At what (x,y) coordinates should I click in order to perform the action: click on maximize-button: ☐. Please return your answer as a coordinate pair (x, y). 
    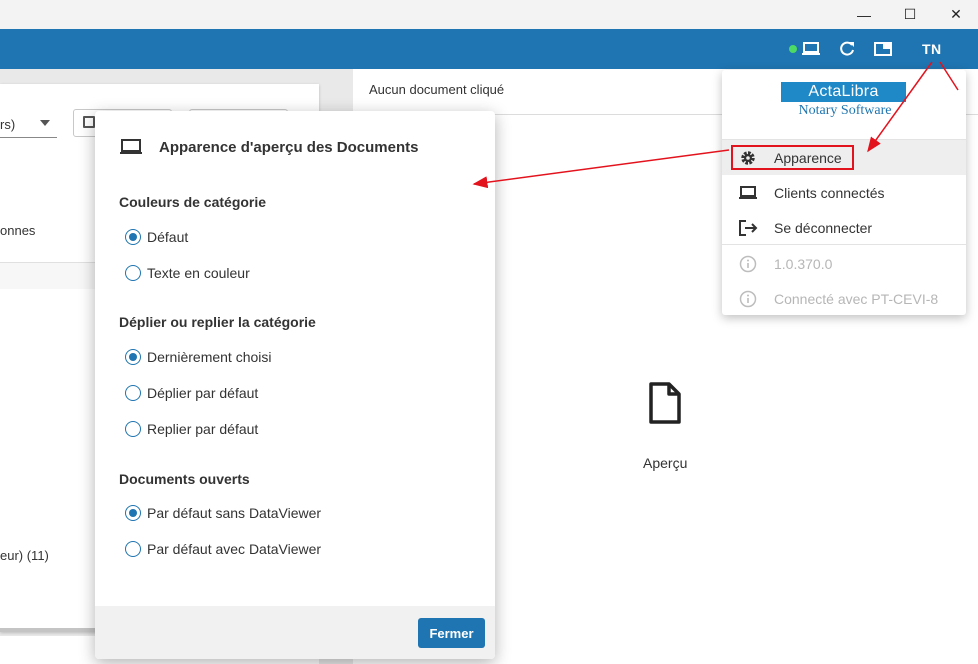
    Looking at the image, I should click on (910, 14).